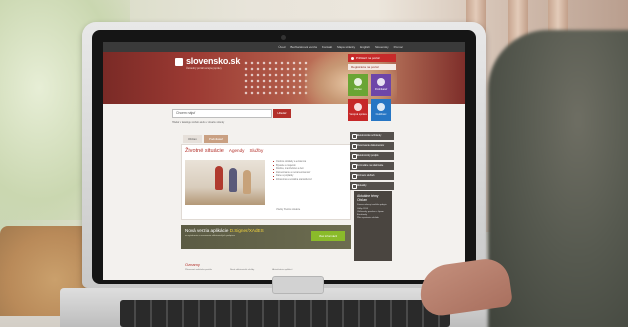 Image resolution: width=628 pixels, height=327 pixels. I want to click on top-nav-item: English, so click(365, 47).